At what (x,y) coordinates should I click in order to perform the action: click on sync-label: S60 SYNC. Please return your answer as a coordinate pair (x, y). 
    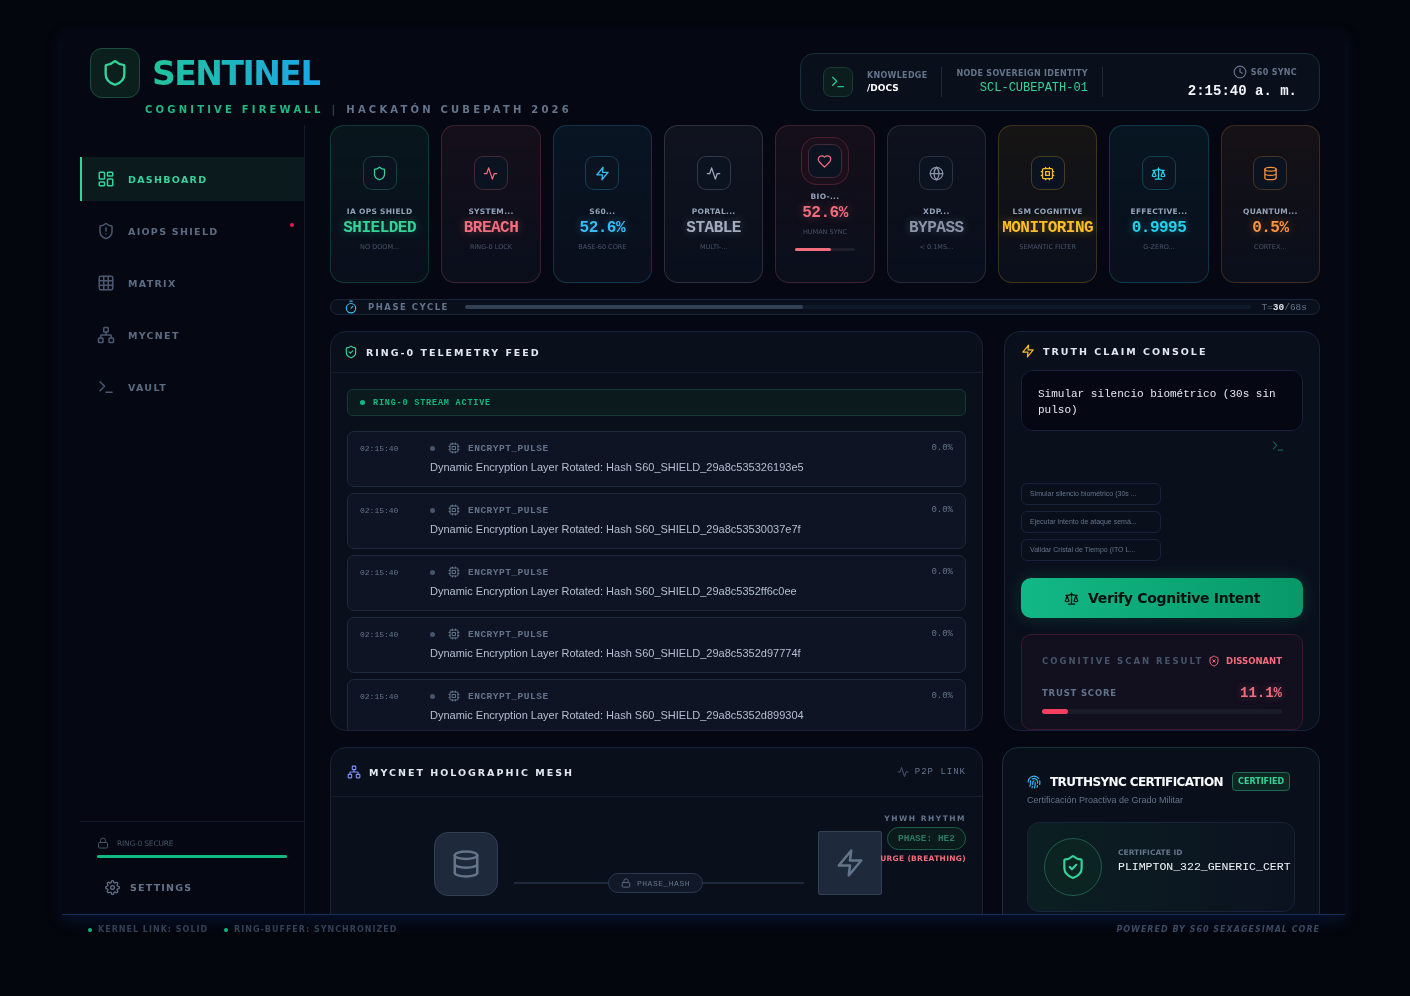
    Looking at the image, I should click on (1273, 72).